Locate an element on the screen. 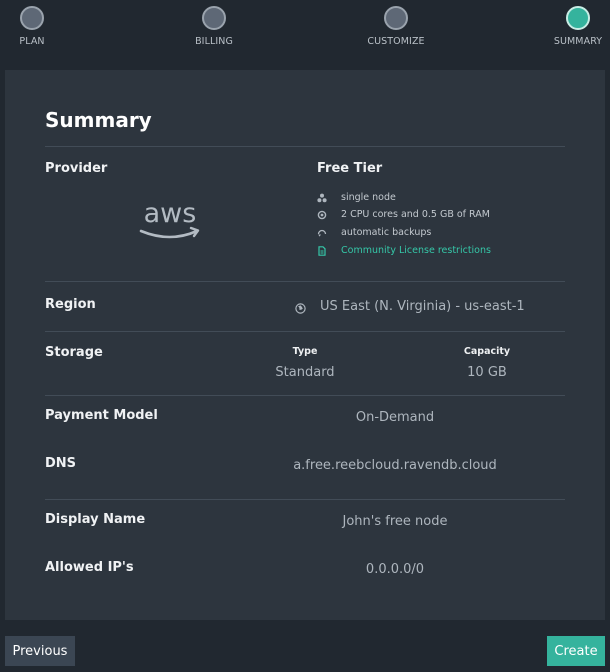  allowed-ips-value: 0.0.0.0/0 is located at coordinates (395, 569).